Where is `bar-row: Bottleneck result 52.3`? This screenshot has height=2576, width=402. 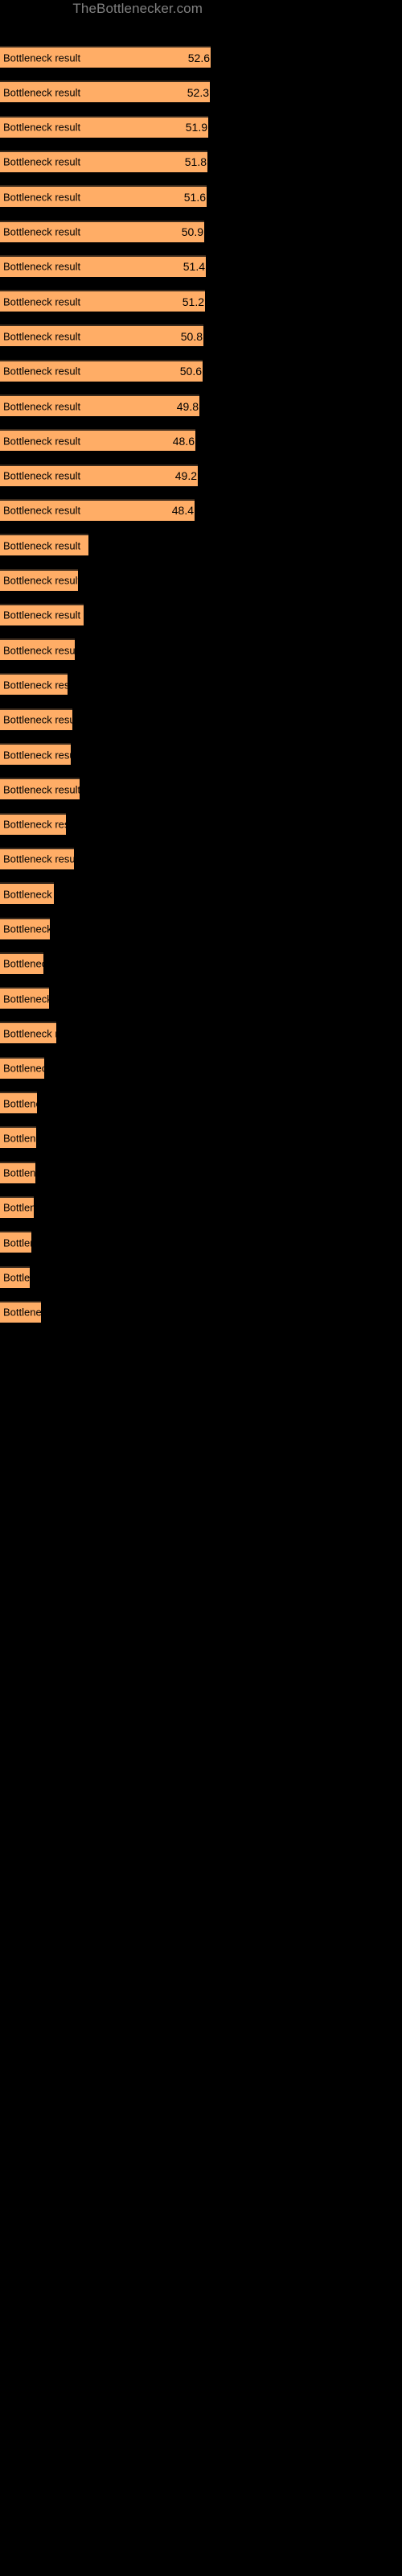 bar-row: Bottleneck result 52.3 is located at coordinates (201, 91).